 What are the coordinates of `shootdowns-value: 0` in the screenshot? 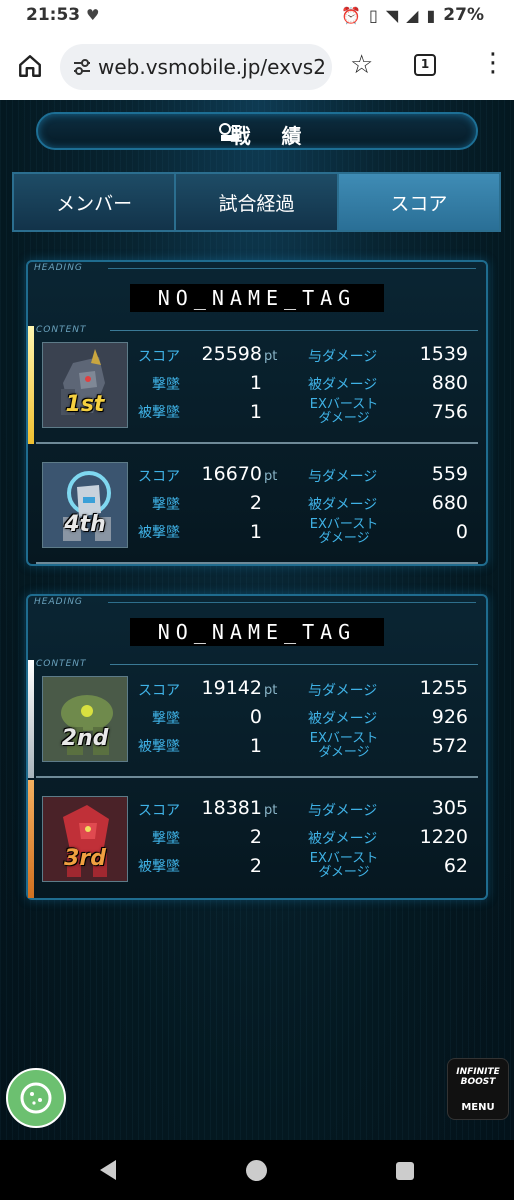 It's located at (255, 717).